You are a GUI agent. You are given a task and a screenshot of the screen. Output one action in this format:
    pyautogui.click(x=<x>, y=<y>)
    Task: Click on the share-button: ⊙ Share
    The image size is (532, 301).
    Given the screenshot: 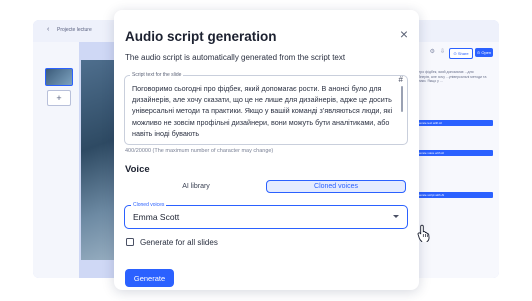 What is the action you would take?
    pyautogui.click(x=461, y=53)
    